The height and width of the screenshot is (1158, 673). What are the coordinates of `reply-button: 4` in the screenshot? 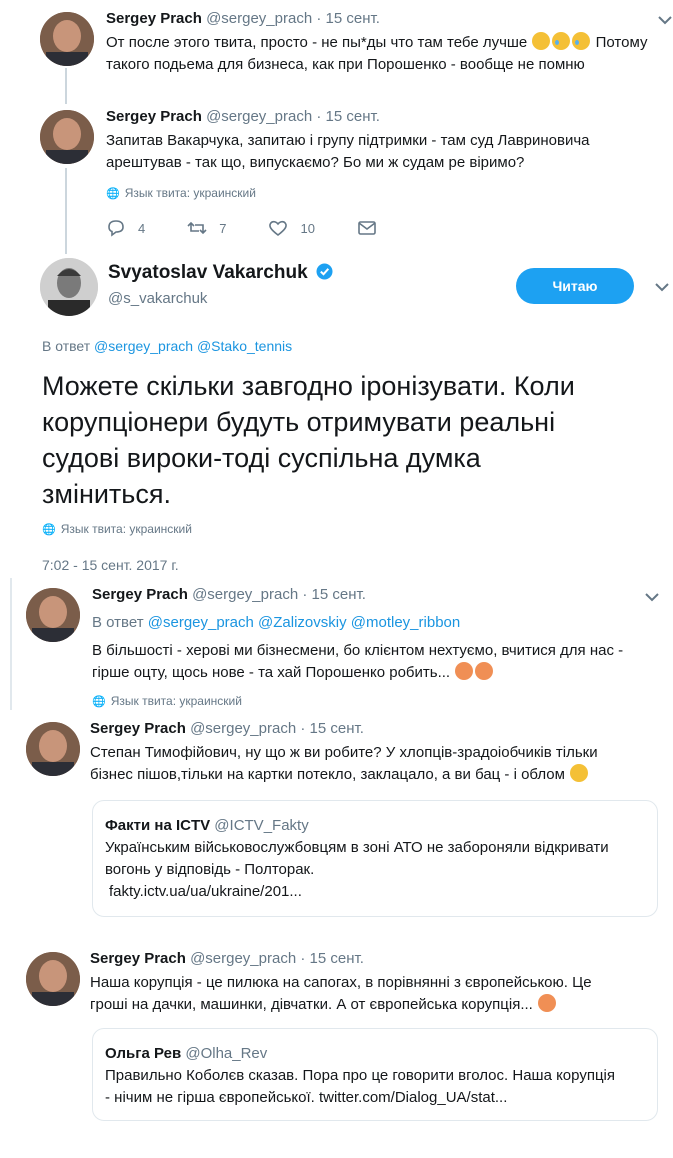 It's located at (125, 228).